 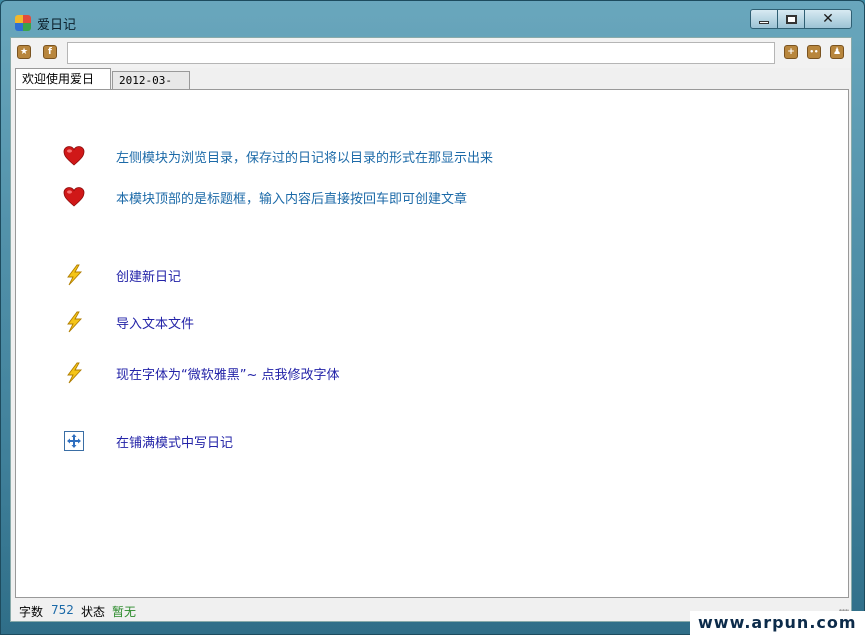 What do you see at coordinates (433, 87) in the screenshot?
I see `tab-strip: 欢迎使用爱日记 2012-03-10*` at bounding box center [433, 87].